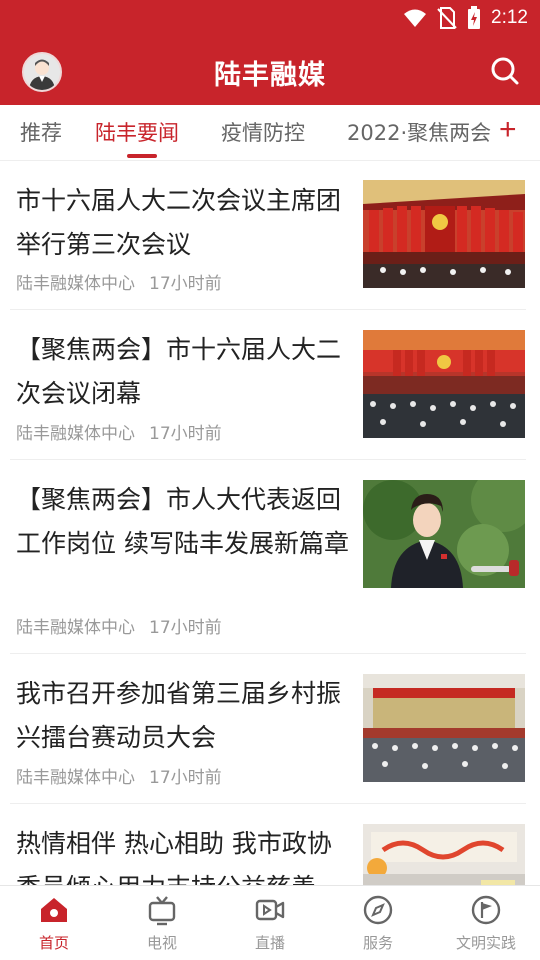  I want to click on status-time: 2:12, so click(509, 17).